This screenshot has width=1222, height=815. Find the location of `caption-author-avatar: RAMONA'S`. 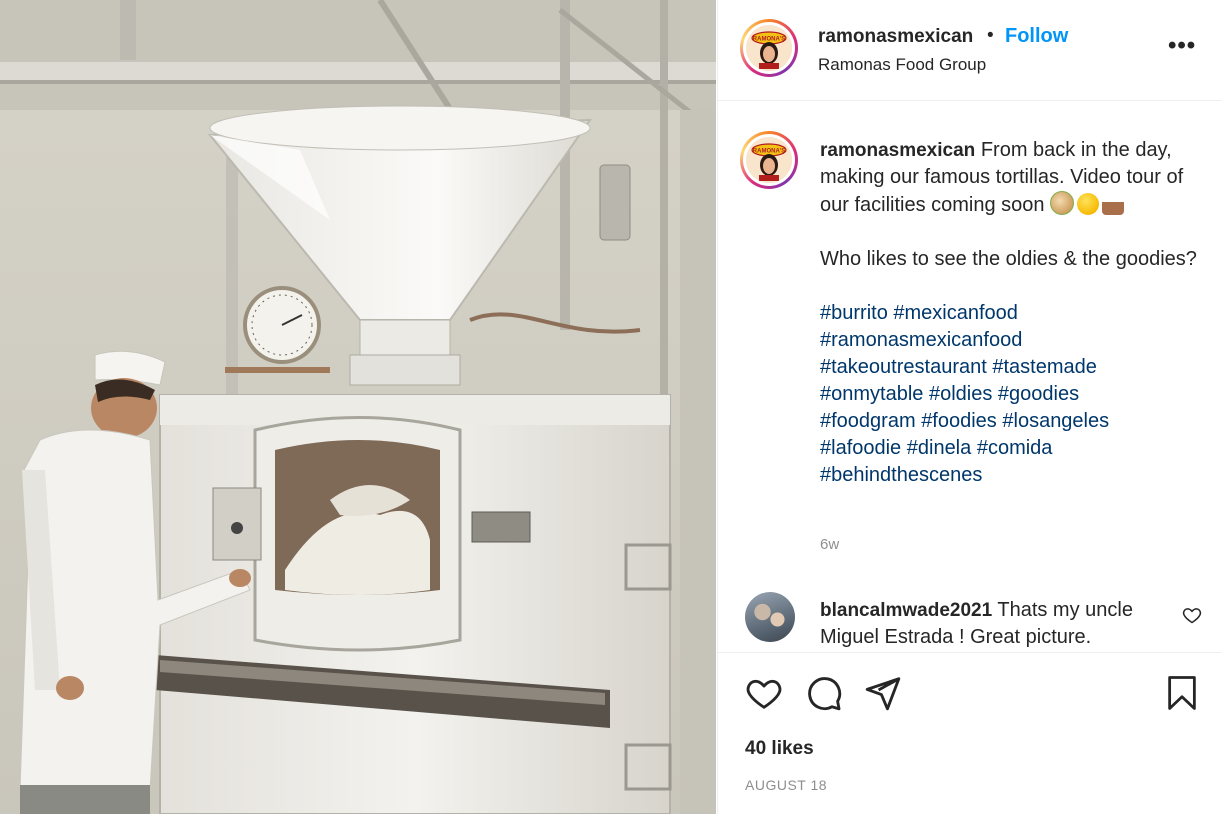

caption-author-avatar: RAMONA'S is located at coordinates (769, 160).